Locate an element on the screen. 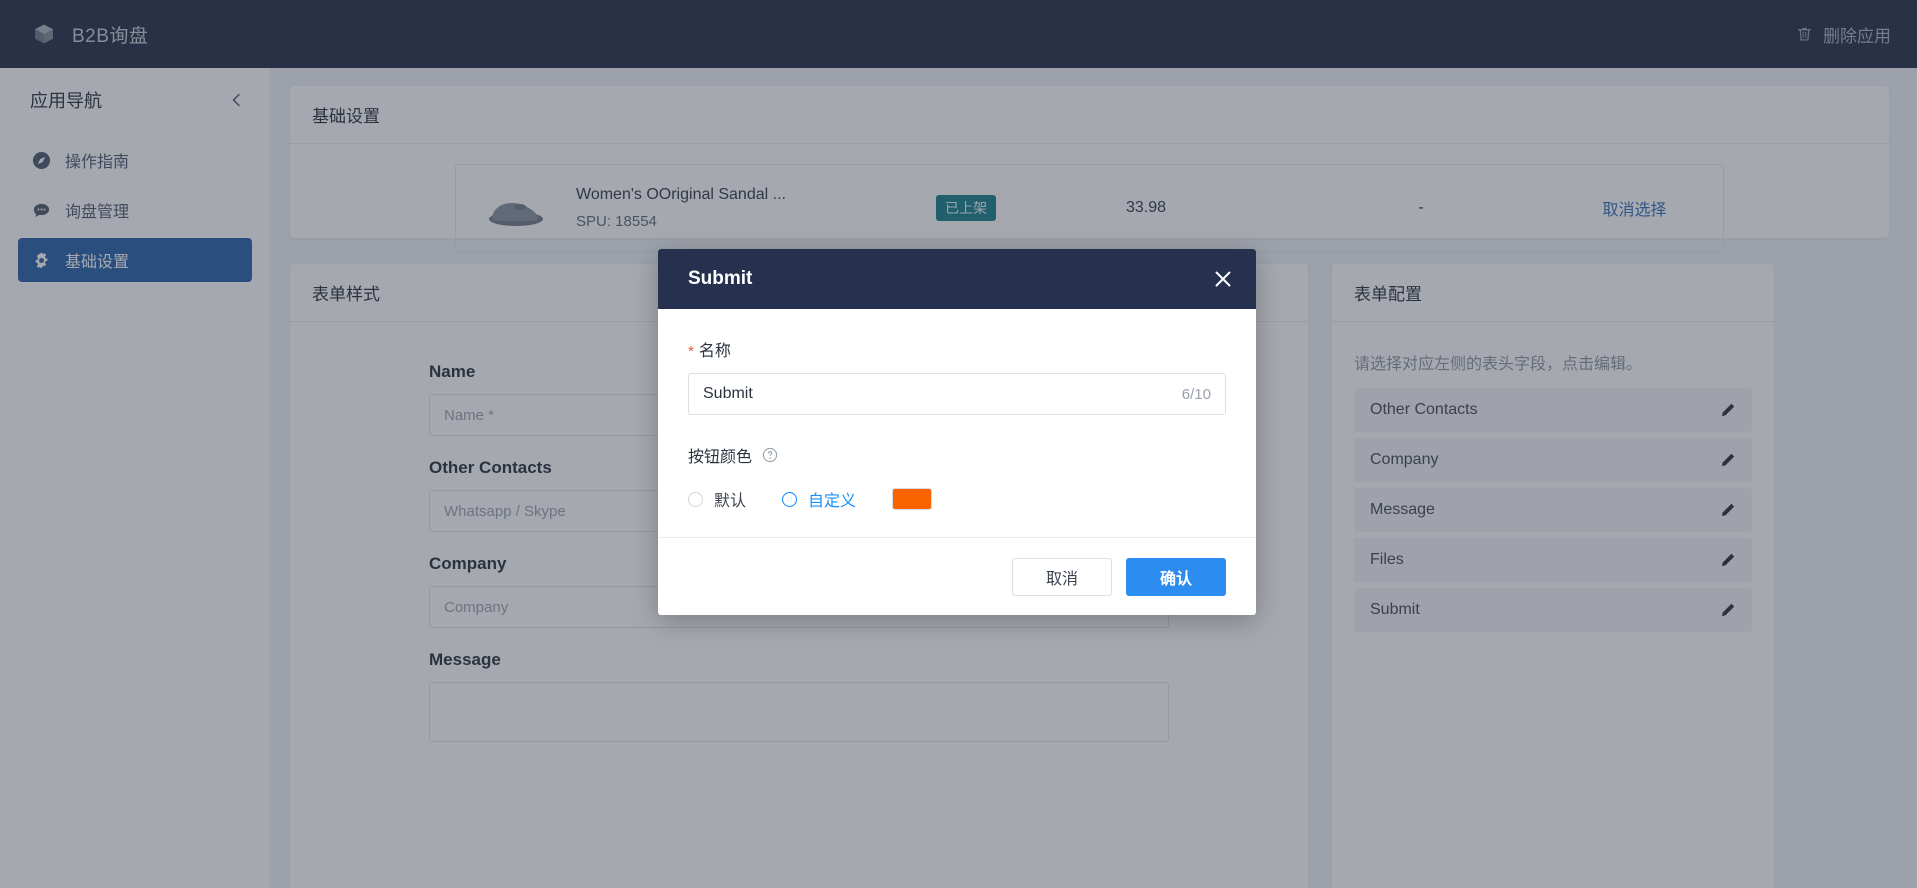  radio-label: 自定义 is located at coordinates (832, 501).